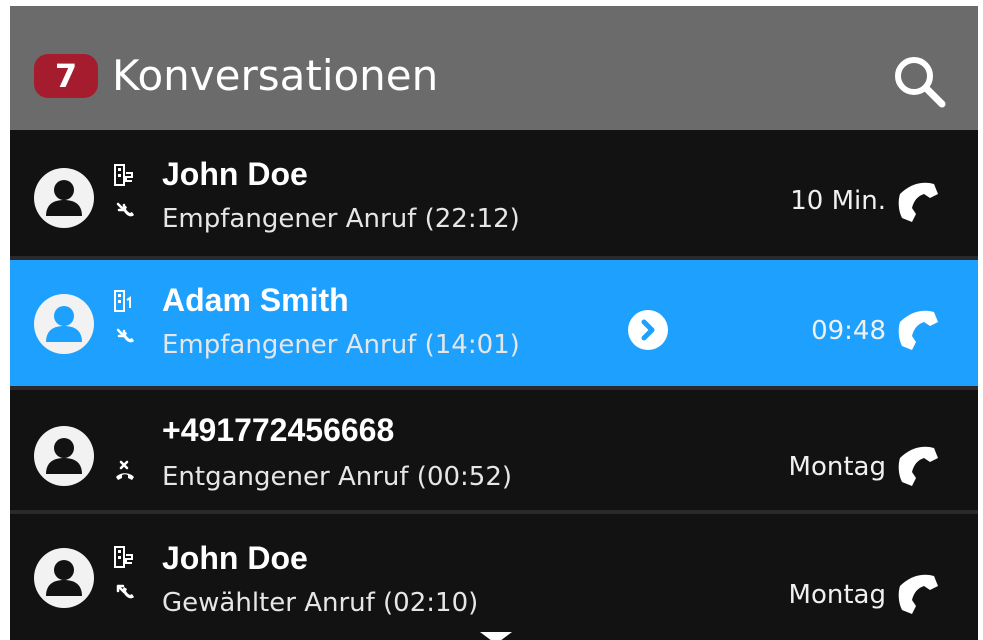 Image resolution: width=983 pixels, height=640 pixels. Describe the element at coordinates (320, 603) in the screenshot. I see `call-detail: Gewählter Anruf (02:10)` at that location.